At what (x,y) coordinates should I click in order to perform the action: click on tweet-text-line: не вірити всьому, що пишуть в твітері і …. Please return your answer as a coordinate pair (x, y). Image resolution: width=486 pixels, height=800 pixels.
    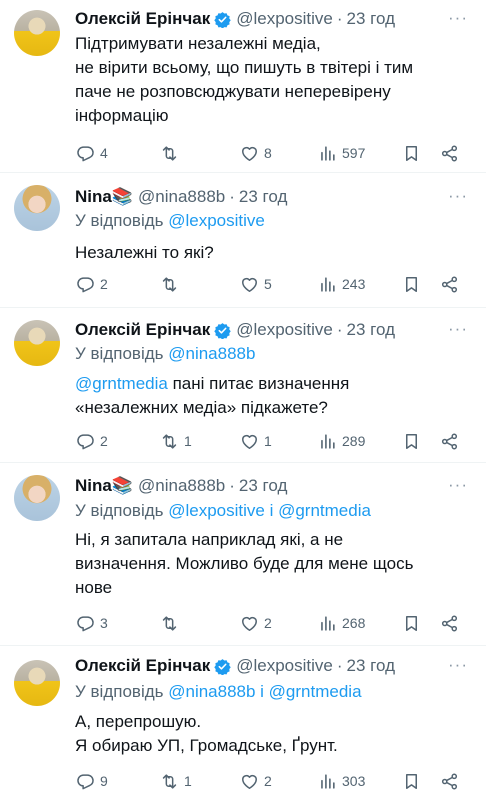
    Looking at the image, I should click on (244, 67).